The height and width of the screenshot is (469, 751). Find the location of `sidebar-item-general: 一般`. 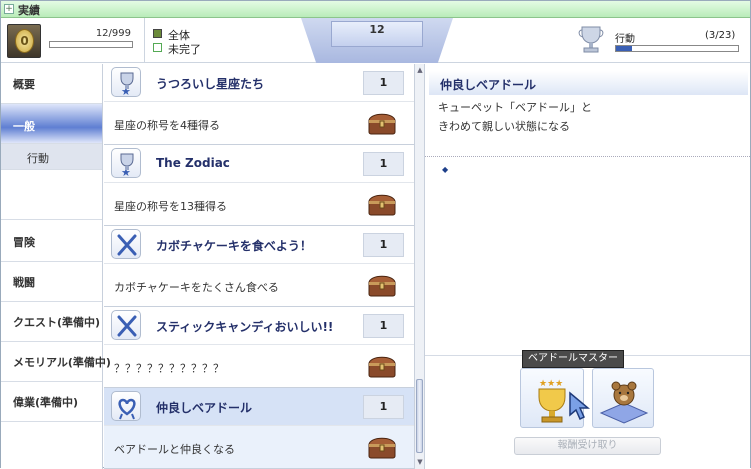

sidebar-item-general: 一般 is located at coordinates (51, 124).